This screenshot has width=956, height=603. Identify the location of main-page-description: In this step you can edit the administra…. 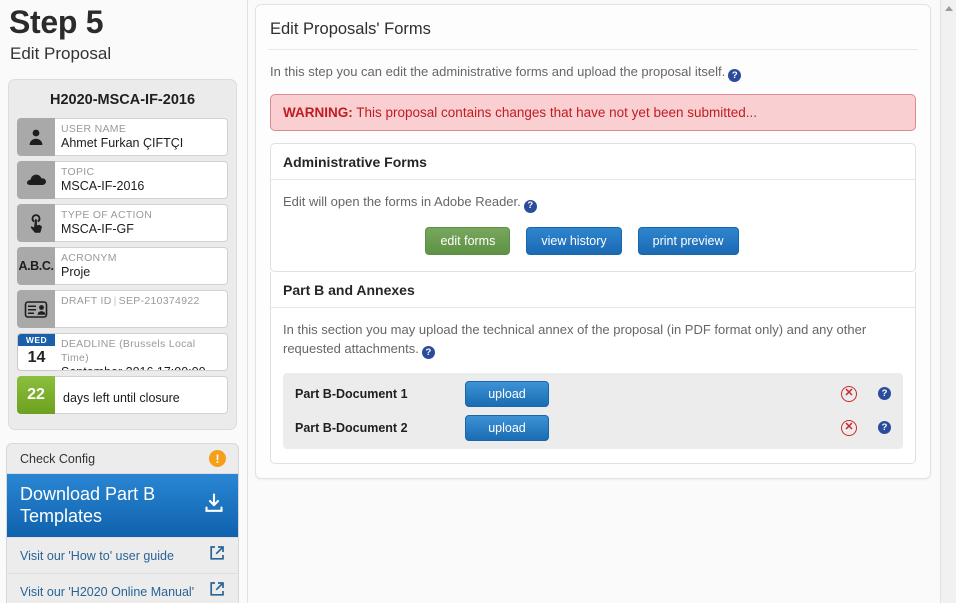
(593, 72).